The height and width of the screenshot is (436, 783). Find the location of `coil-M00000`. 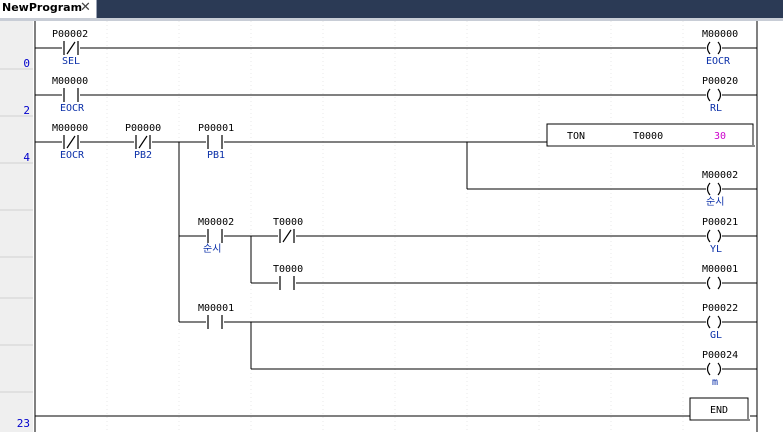

coil-M00000 is located at coordinates (714, 48).